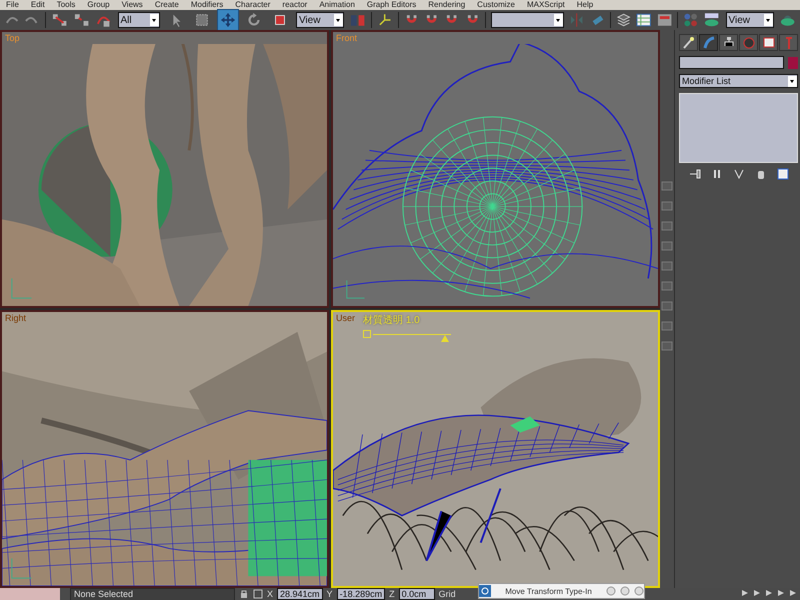 The height and width of the screenshot is (600, 800). Describe the element at coordinates (391, 5) in the screenshot. I see `menu-item: Graph Editors` at that location.